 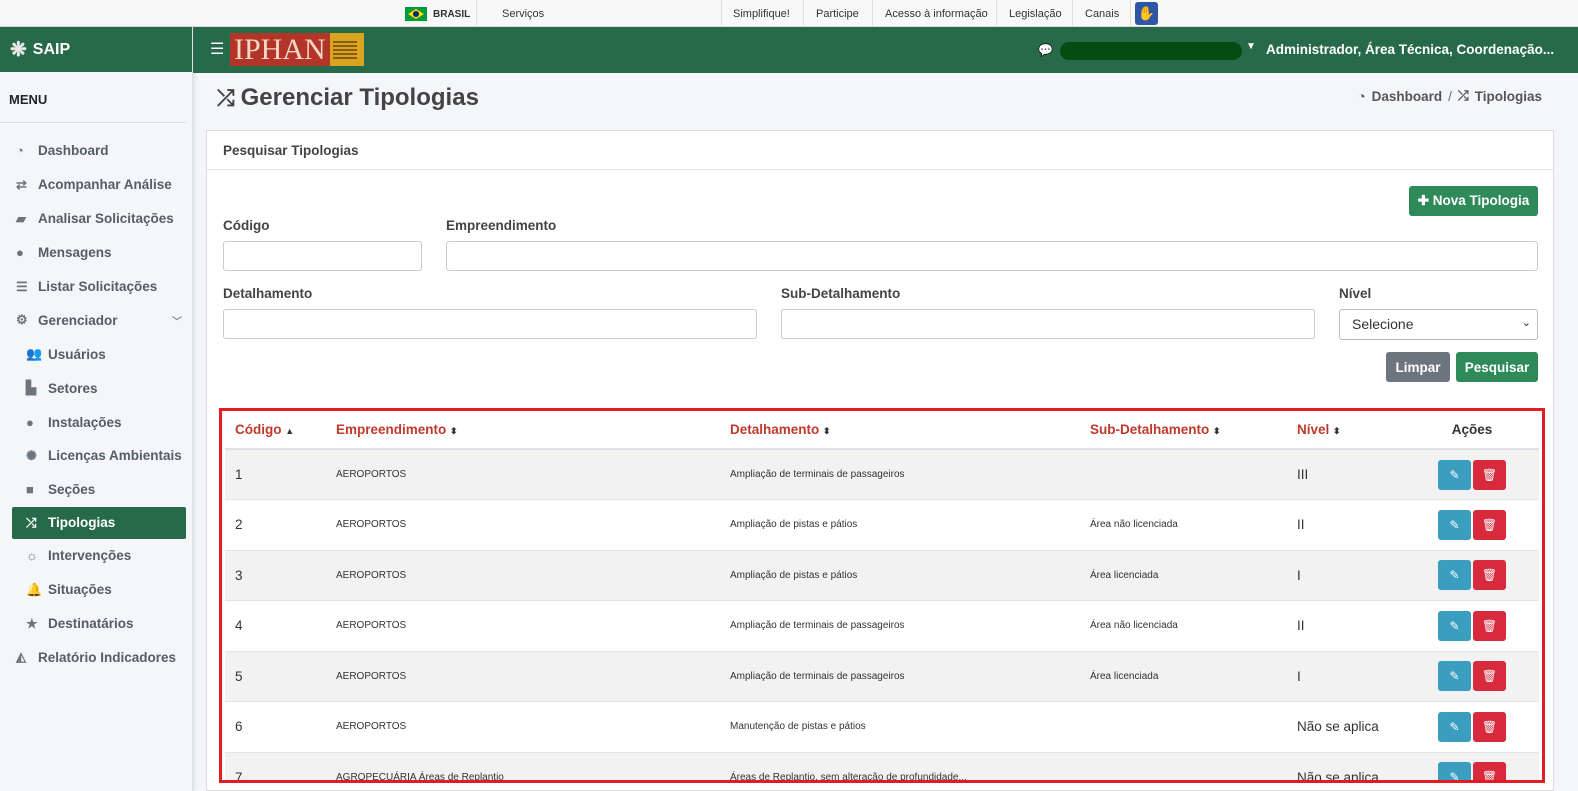 What do you see at coordinates (936, 14) in the screenshot?
I see `acesso-informacao-link: Acesso à informação` at bounding box center [936, 14].